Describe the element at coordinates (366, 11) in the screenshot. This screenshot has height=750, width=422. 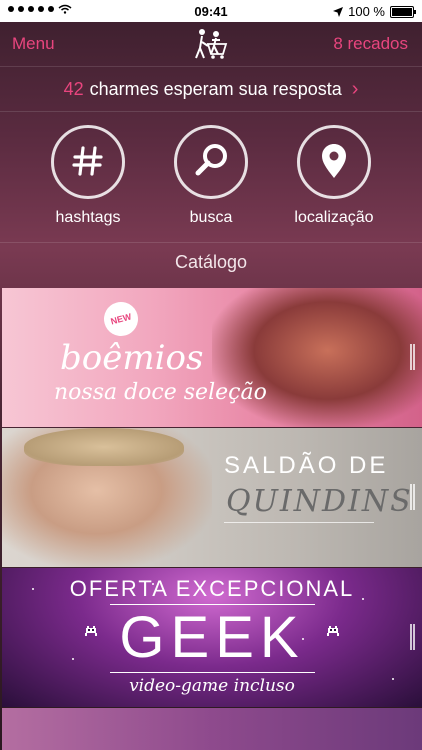
I see `battery-percent: 100 %` at that location.